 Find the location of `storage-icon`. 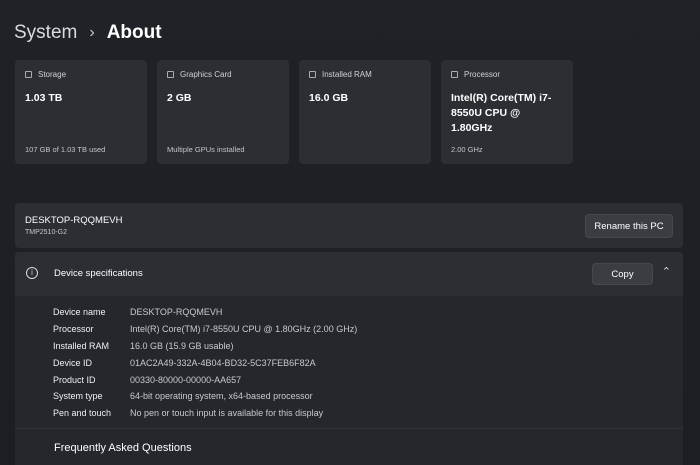

storage-icon is located at coordinates (28, 74).